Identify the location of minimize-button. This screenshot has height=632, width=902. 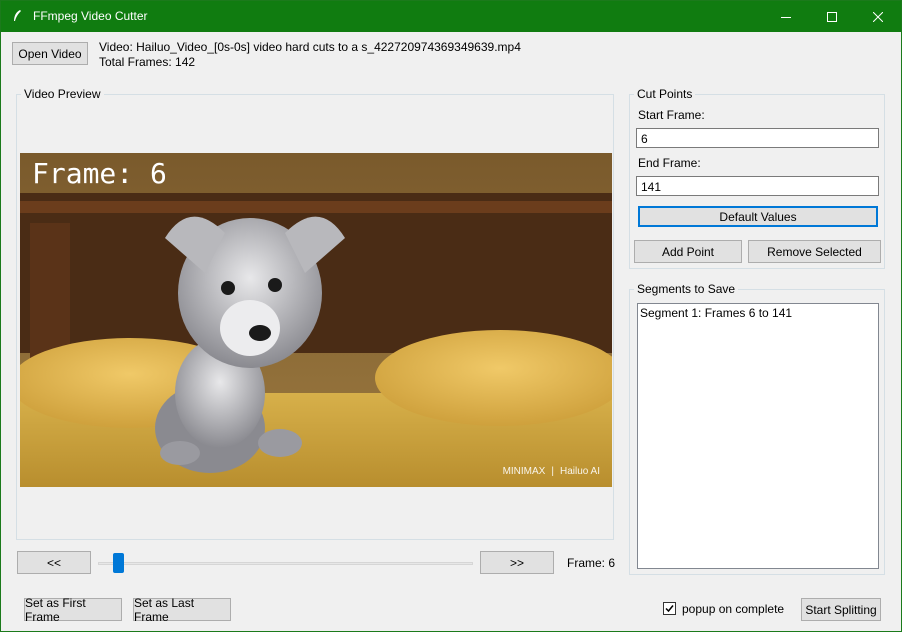
(786, 16).